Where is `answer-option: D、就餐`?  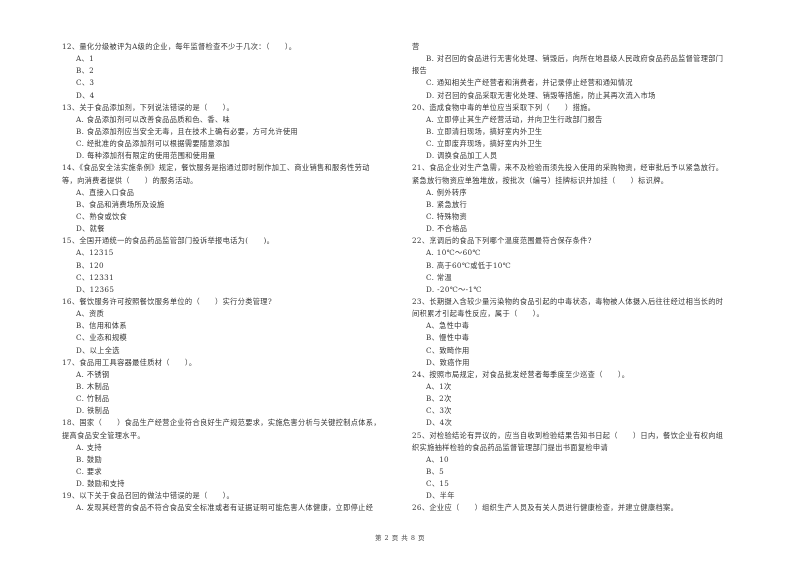 answer-option: D、就餐 is located at coordinates (90, 229).